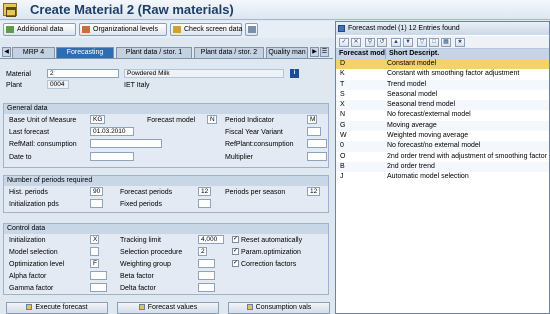  Describe the element at coordinates (126, 143) in the screenshot. I see `ref-material-consumption-field` at that location.